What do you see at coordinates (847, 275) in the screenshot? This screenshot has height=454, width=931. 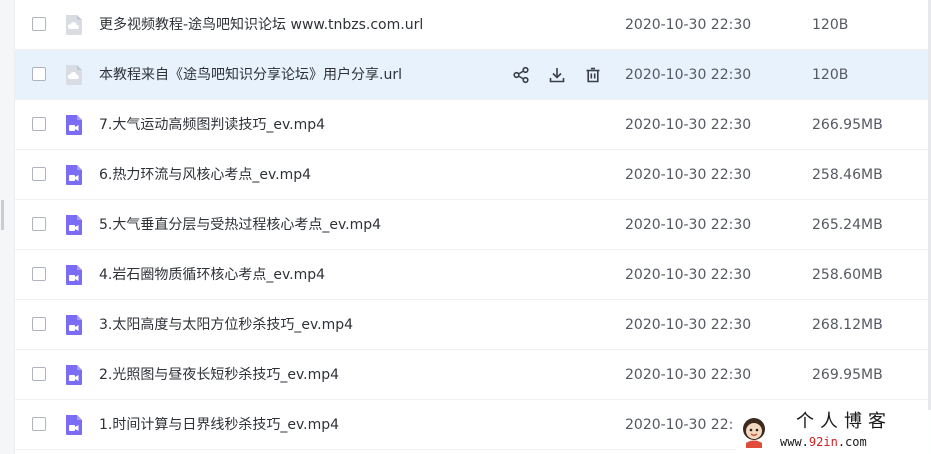 I see `file-size: 258.60MB` at bounding box center [847, 275].